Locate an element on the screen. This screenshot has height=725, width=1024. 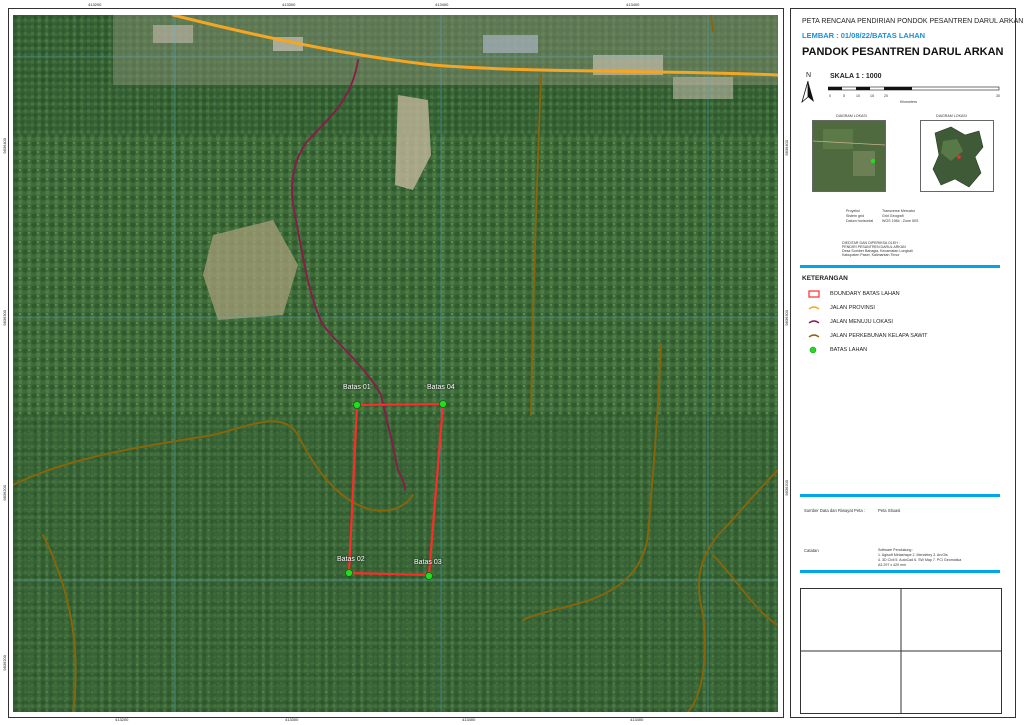
notes-line-4: A3 297 x 420 mm is located at coordinates (892, 565).